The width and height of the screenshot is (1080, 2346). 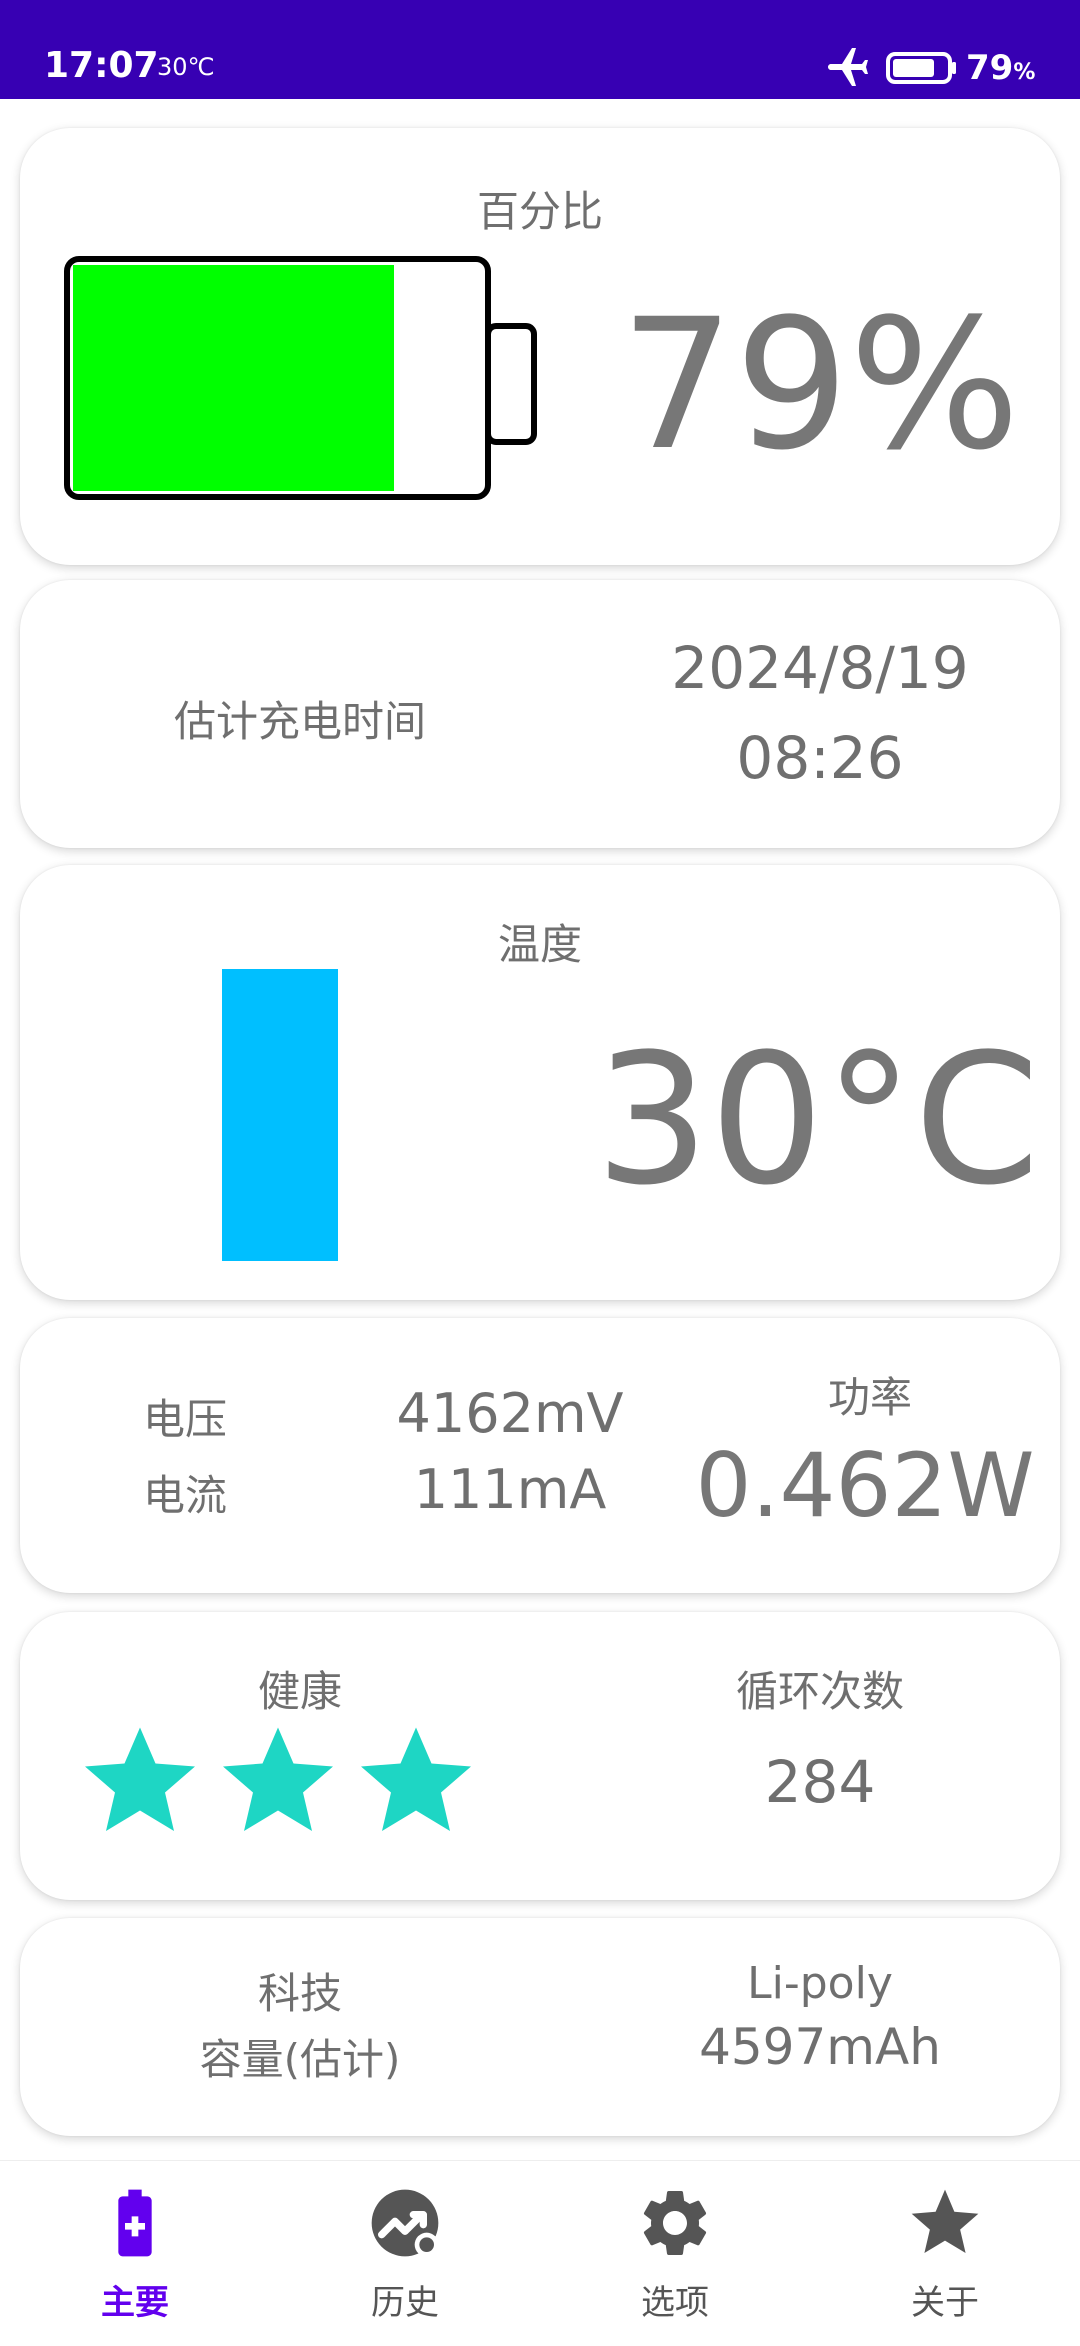 What do you see at coordinates (820, 2047) in the screenshot?
I see `capacity-value: 4597mAh` at bounding box center [820, 2047].